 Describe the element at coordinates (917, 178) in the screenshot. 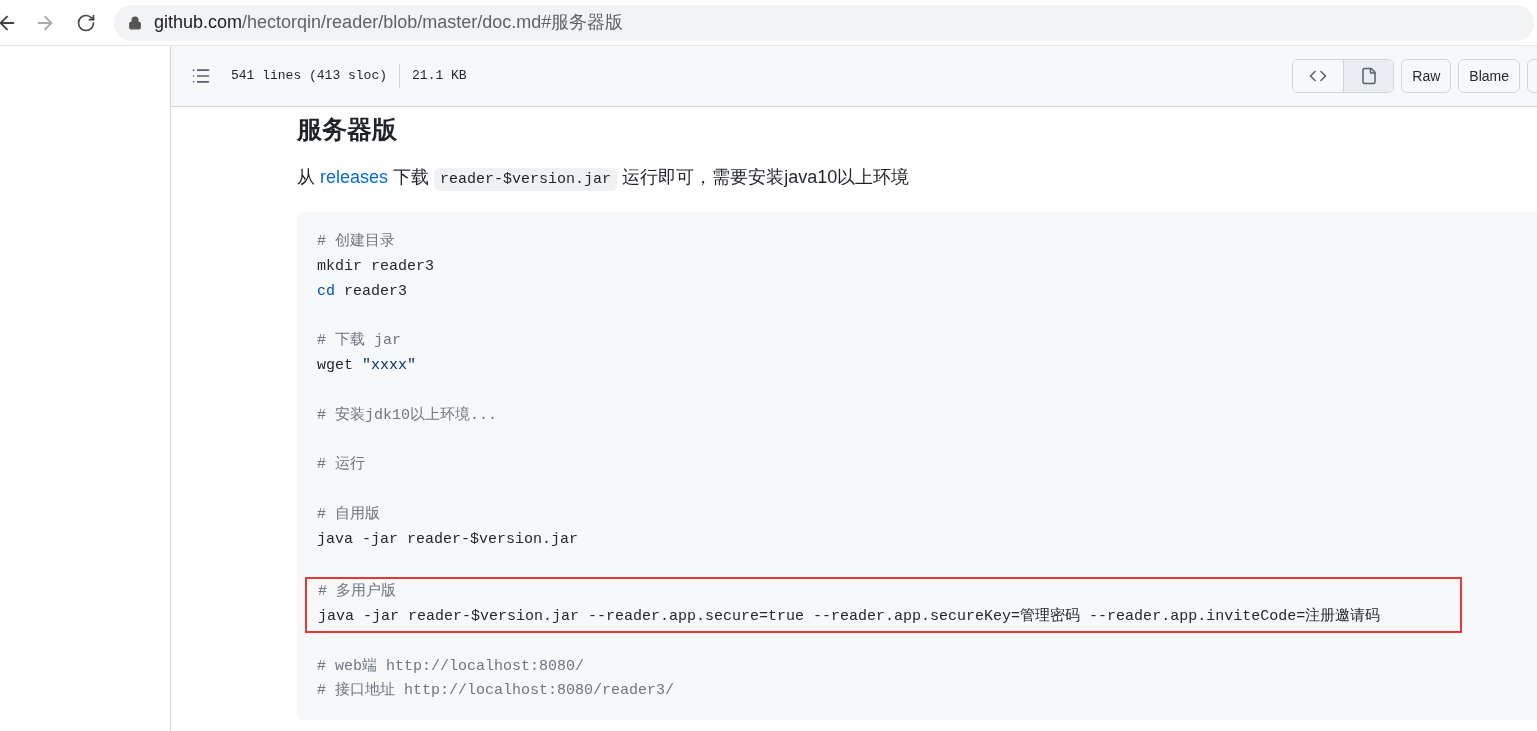

I see `intro-paragraph: 从 releases 下载 reader-$version.jar 运行即可，需要安装java10以上环境` at that location.